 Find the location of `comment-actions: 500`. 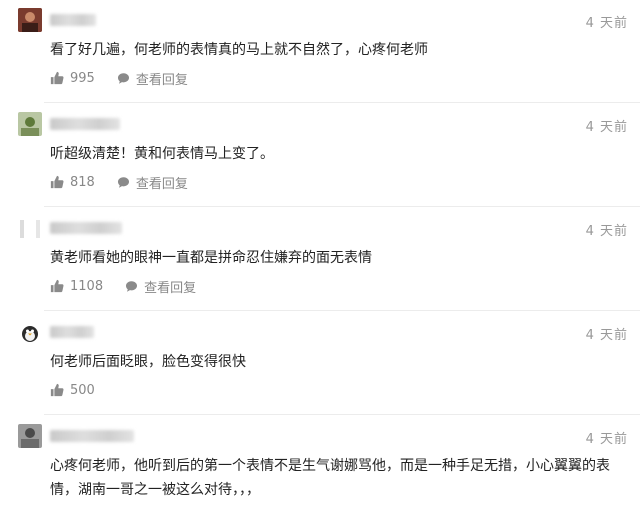

comment-actions: 500 is located at coordinates (72, 390).